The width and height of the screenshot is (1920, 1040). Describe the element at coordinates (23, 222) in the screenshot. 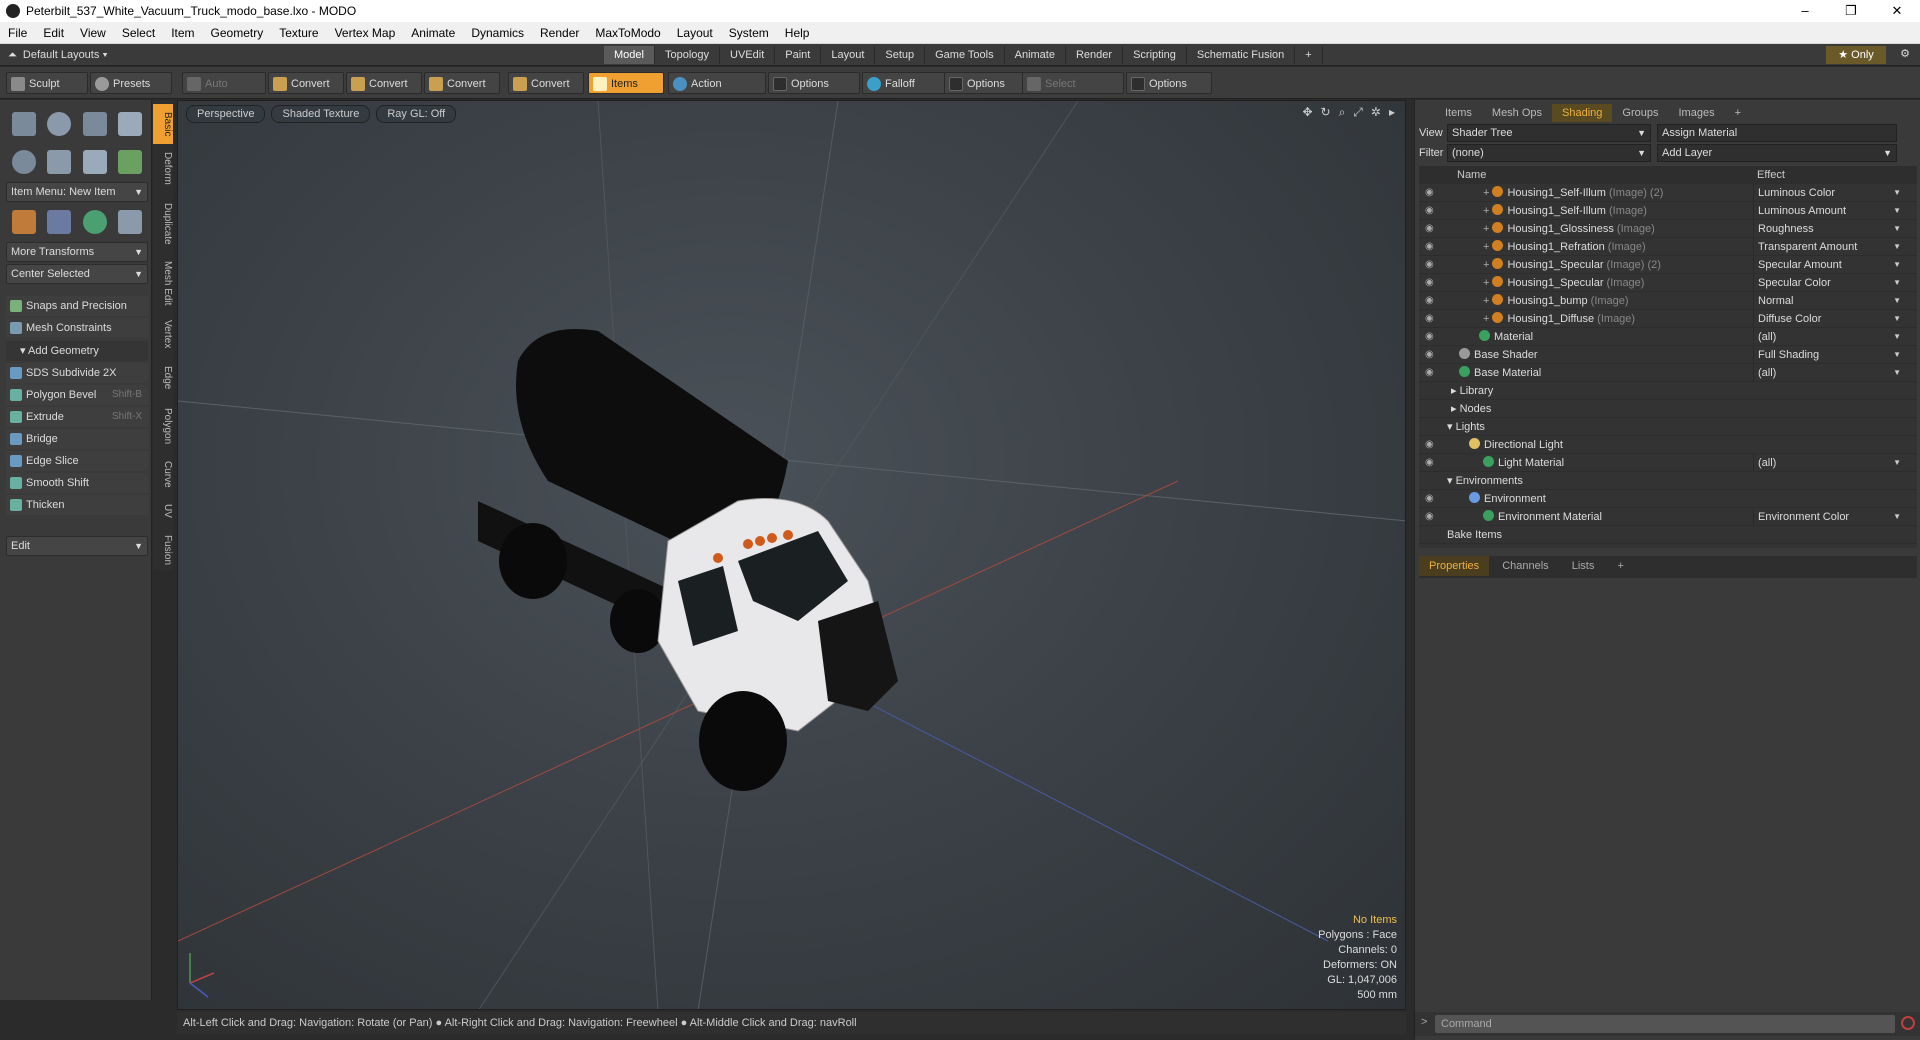

I see `move-icon` at that location.